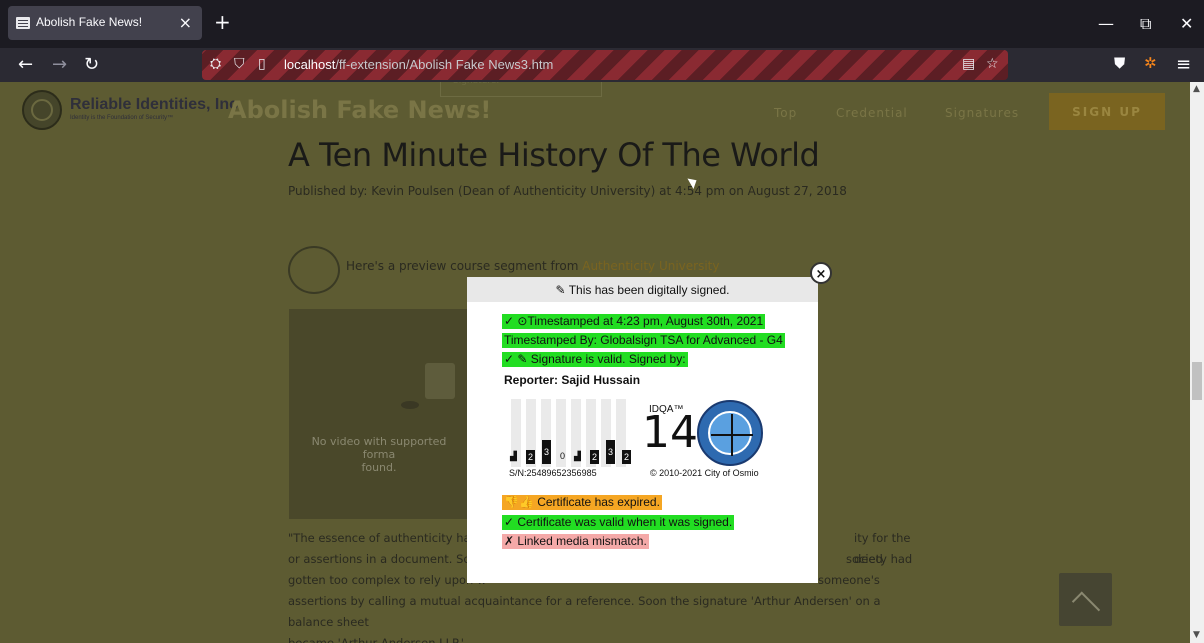 The image size is (1204, 643). What do you see at coordinates (444, 64) in the screenshot?
I see `url-path: /ff-extension/Abolish Fake News3.htm` at bounding box center [444, 64].